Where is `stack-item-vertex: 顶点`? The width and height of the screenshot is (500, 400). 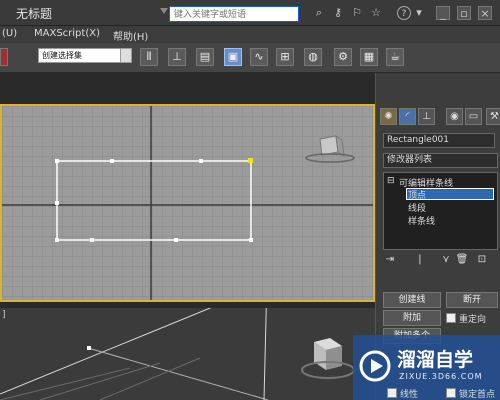 stack-item-vertex: 顶点 is located at coordinates (417, 194).